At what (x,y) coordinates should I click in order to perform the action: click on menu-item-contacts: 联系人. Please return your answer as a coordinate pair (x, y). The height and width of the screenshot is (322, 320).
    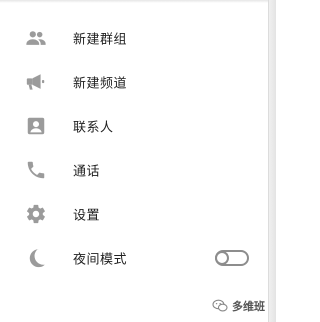
    Looking at the image, I should click on (134, 126).